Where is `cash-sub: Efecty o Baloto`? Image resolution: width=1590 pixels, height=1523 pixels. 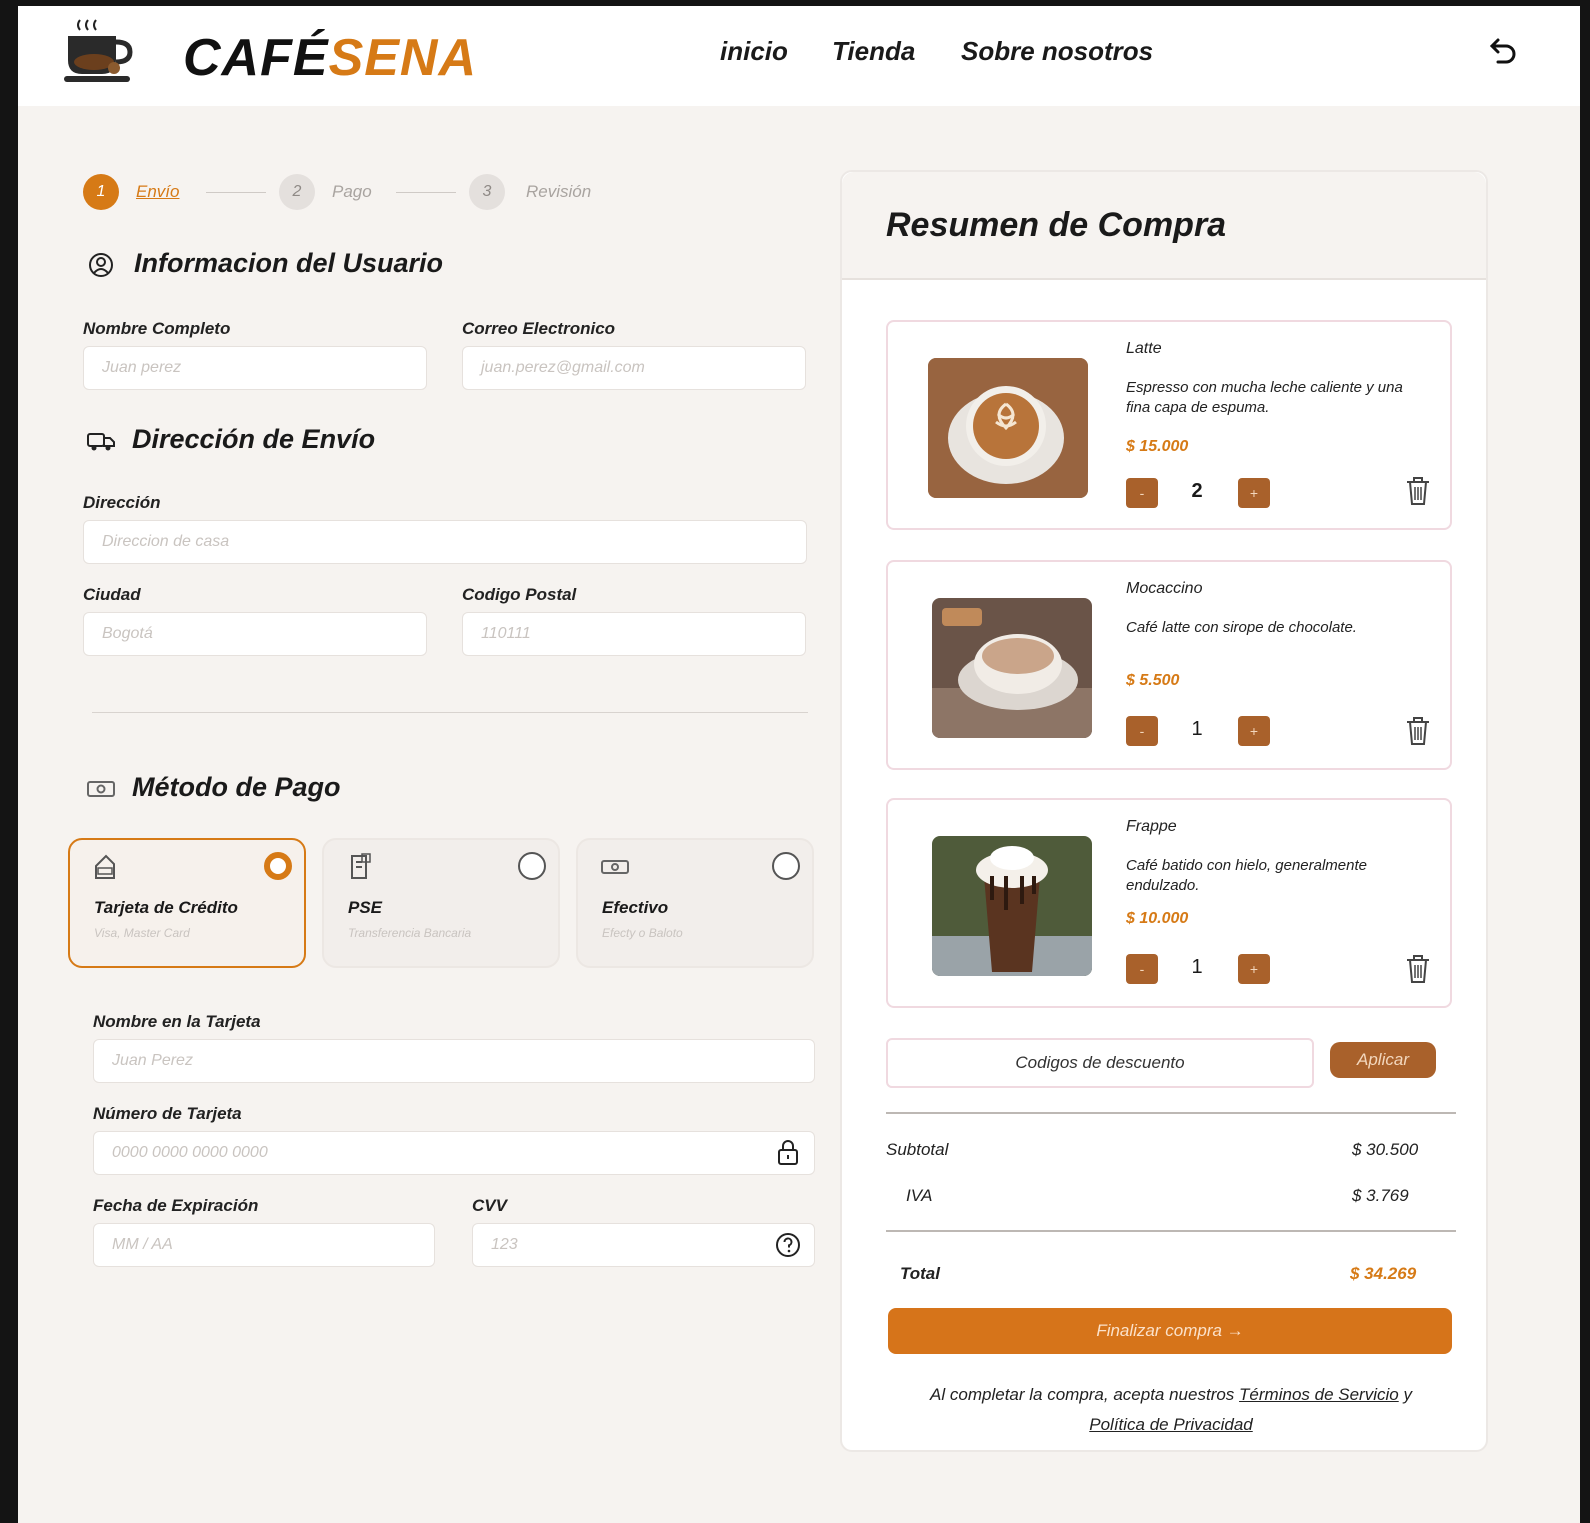 cash-sub: Efecty o Baloto is located at coordinates (642, 933).